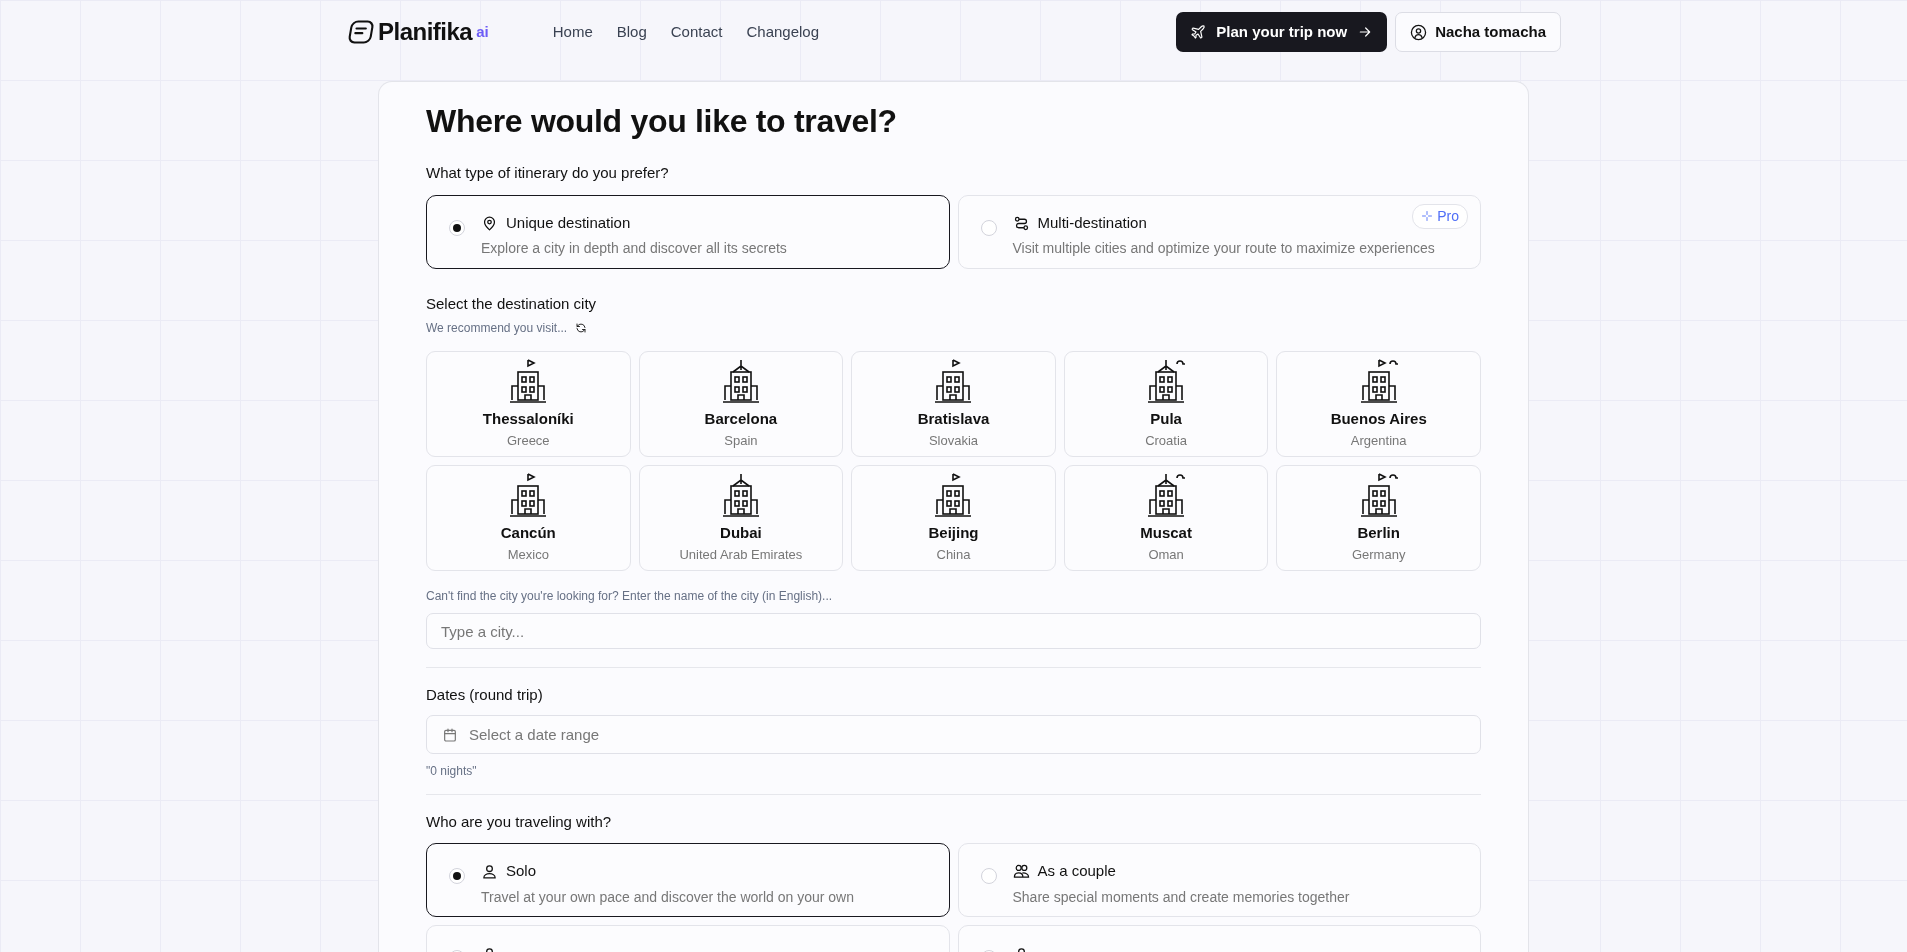 The height and width of the screenshot is (952, 1907). I want to click on pin-icon, so click(489, 223).